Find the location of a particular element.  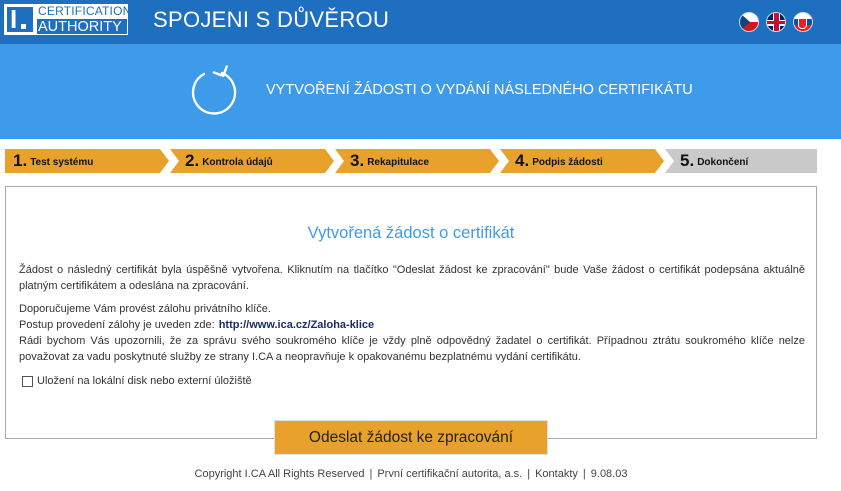

footer-contacts-link: Kontakty is located at coordinates (556, 474).